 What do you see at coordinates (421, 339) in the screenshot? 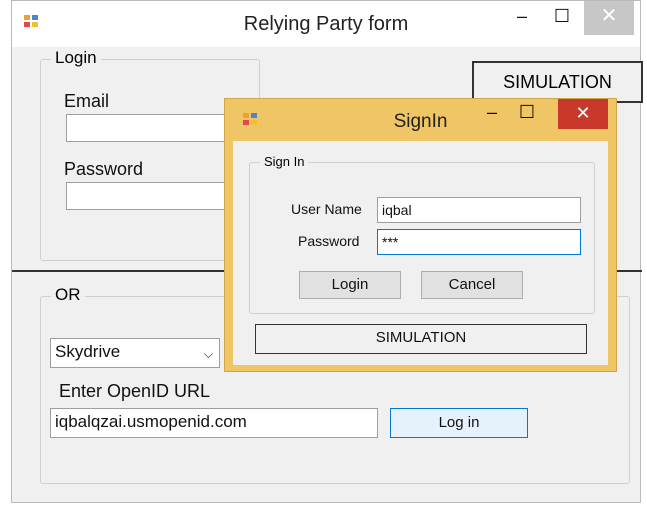
I see `dialog-simulation-button: SIMULATION` at bounding box center [421, 339].